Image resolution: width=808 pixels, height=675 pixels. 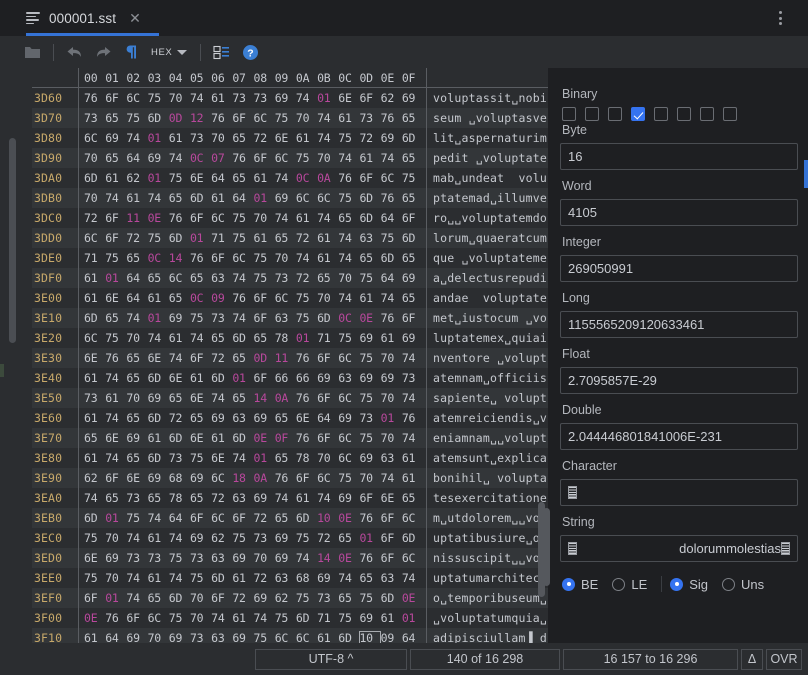 I want to click on radio-dot-be, so click(x=568, y=584).